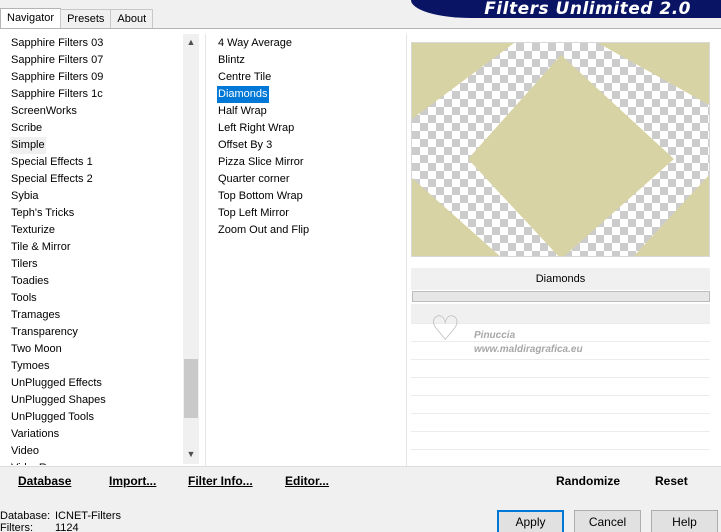 The width and height of the screenshot is (721, 532). Describe the element at coordinates (58, 400) in the screenshot. I see `category-list-item: UnPlugged Shapes` at that location.